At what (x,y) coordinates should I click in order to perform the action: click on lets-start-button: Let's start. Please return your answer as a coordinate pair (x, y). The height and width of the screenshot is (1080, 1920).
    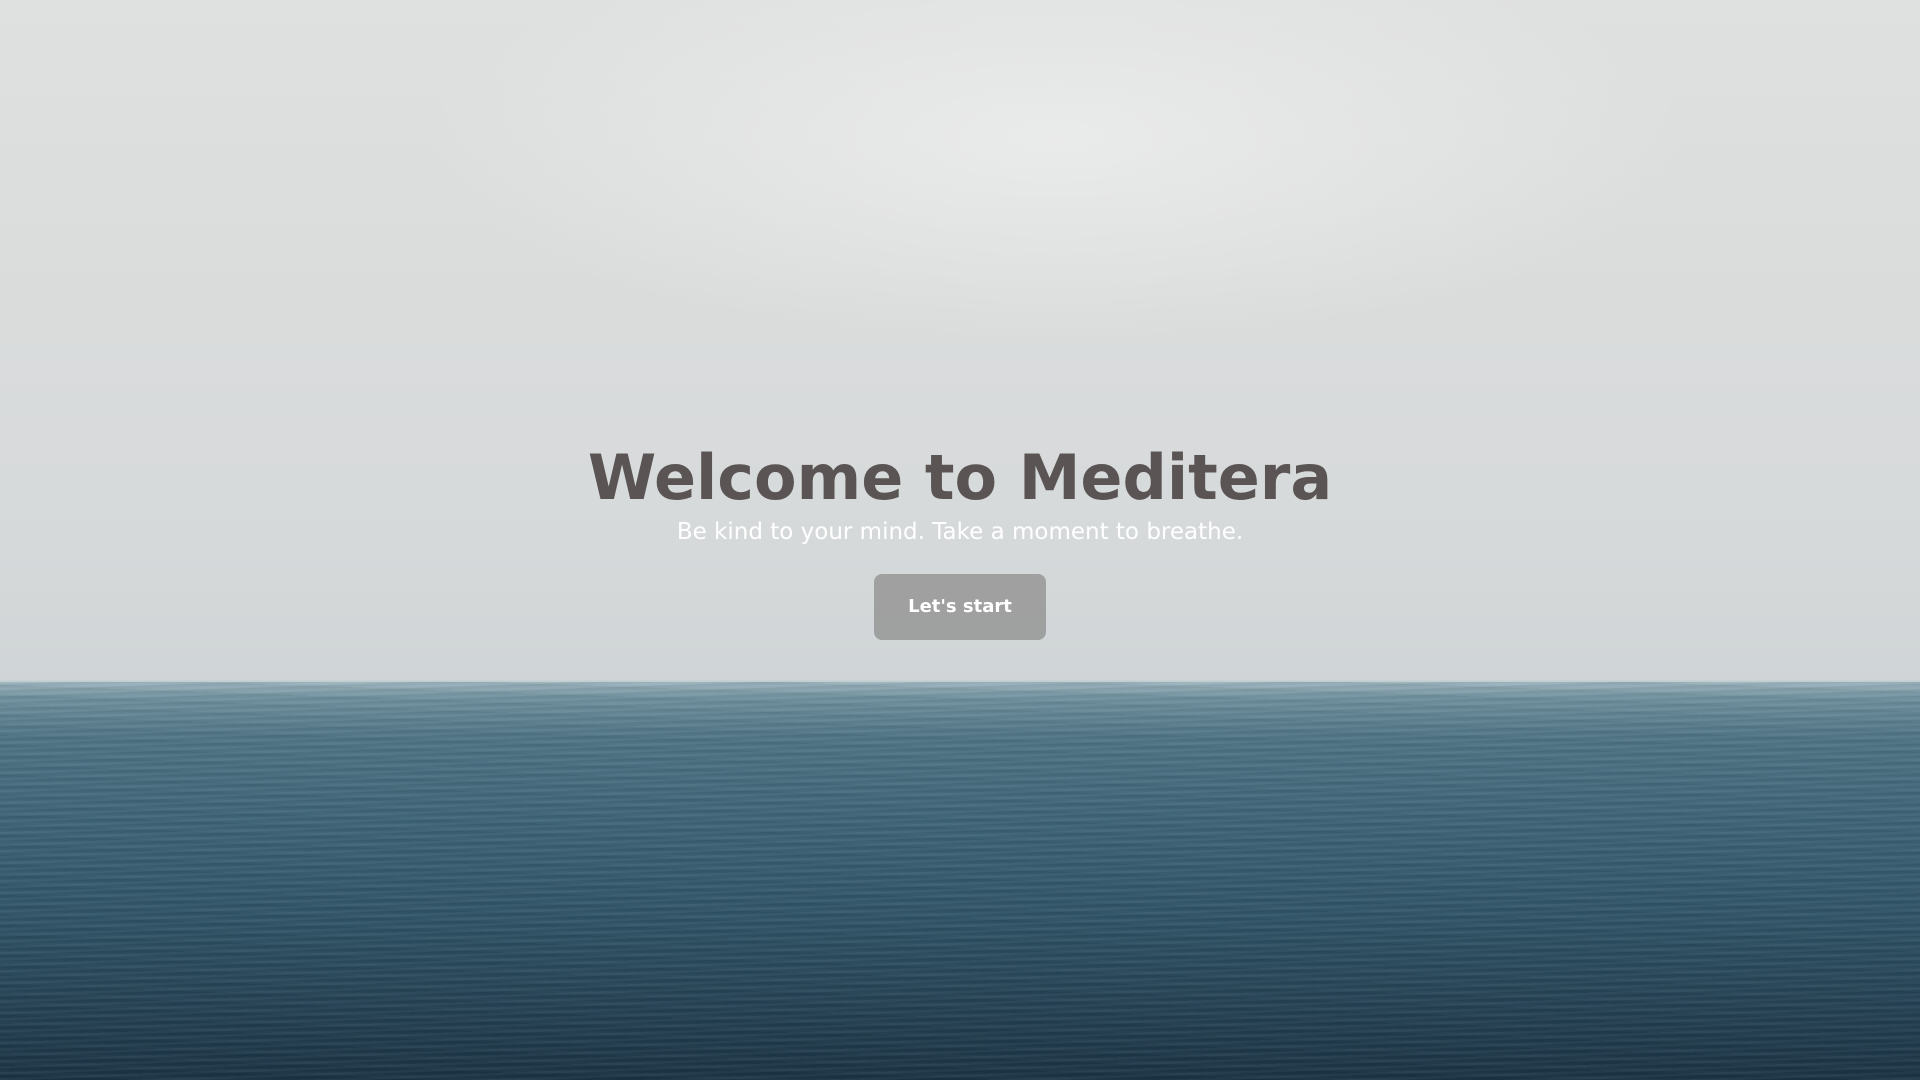
    Looking at the image, I should click on (960, 607).